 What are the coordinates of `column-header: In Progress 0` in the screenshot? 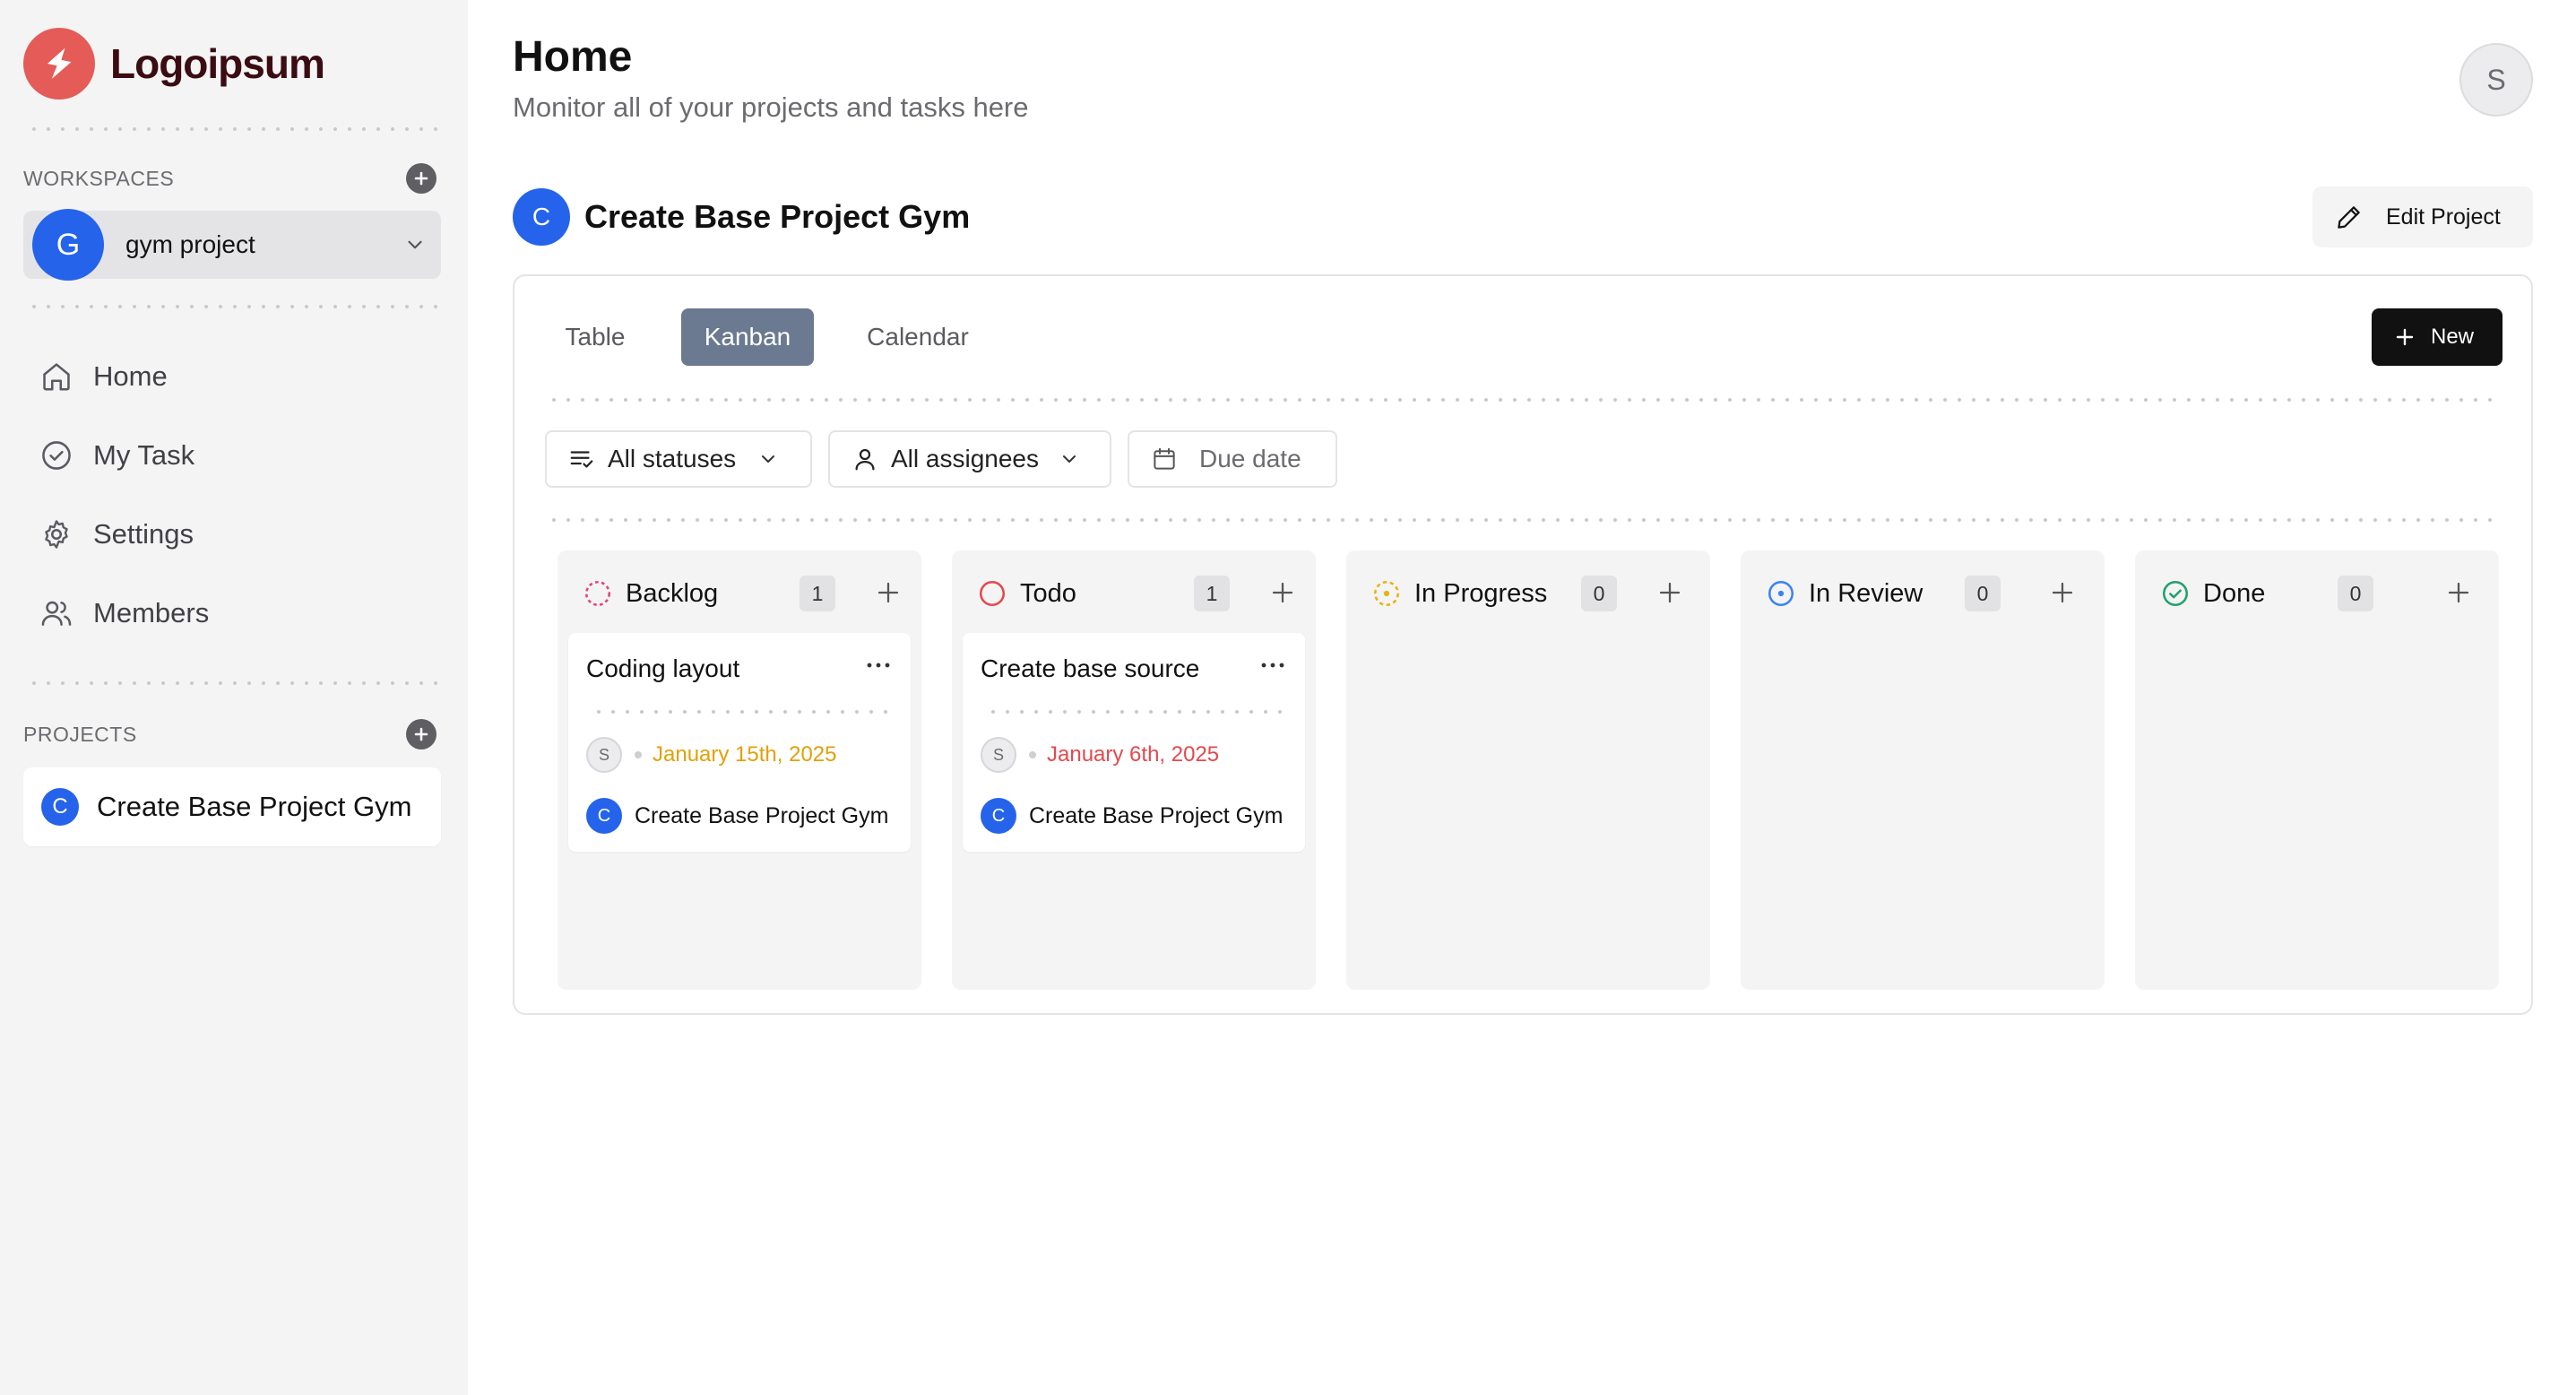 It's located at (1532, 593).